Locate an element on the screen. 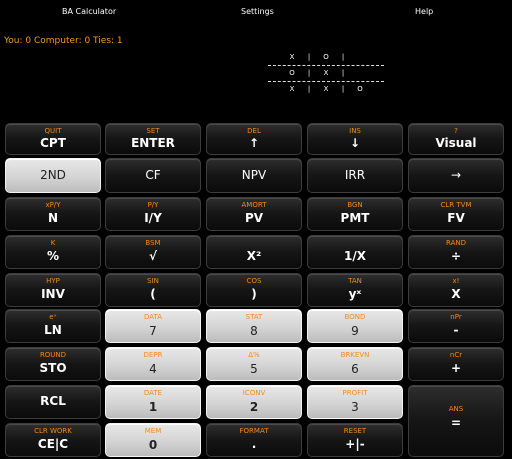 The height and width of the screenshot is (459, 512). divide-key: RAND ÷ is located at coordinates (456, 252).